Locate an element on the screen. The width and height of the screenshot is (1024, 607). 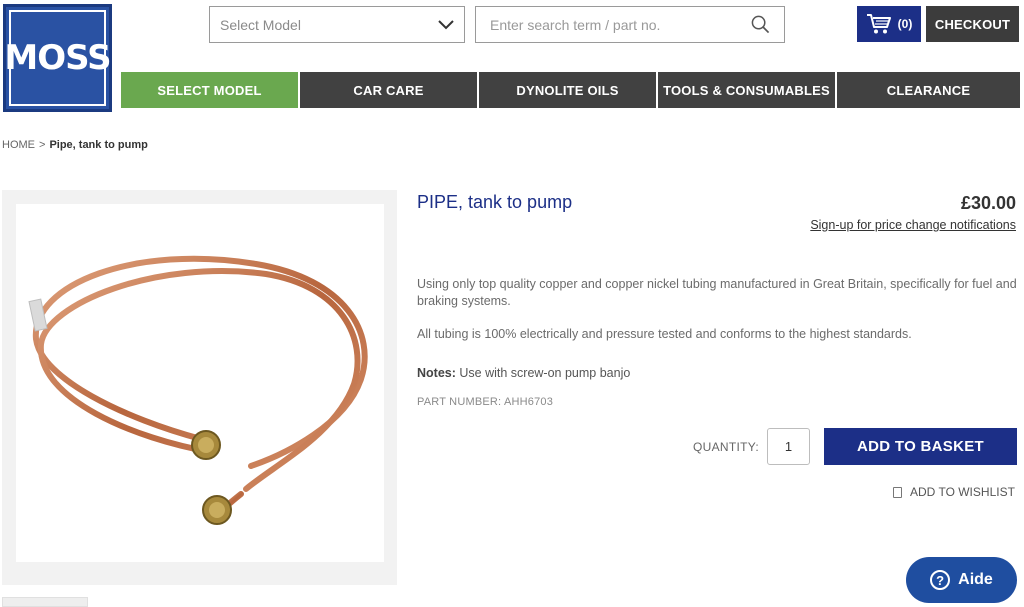
nav-item-clearance: CLEARANCE is located at coordinates (928, 90).